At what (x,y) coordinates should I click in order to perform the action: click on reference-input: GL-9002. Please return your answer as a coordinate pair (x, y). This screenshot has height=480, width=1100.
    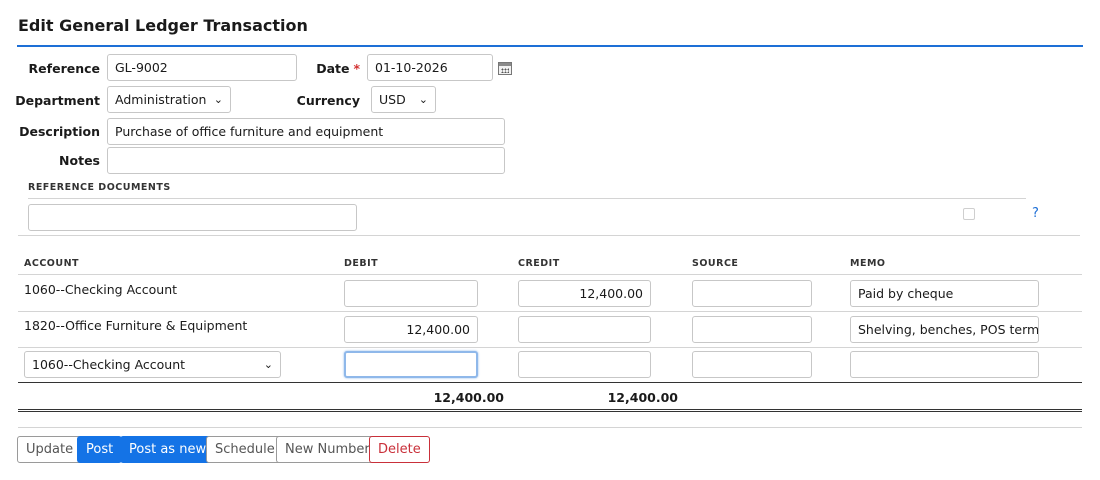
    Looking at the image, I should click on (202, 67).